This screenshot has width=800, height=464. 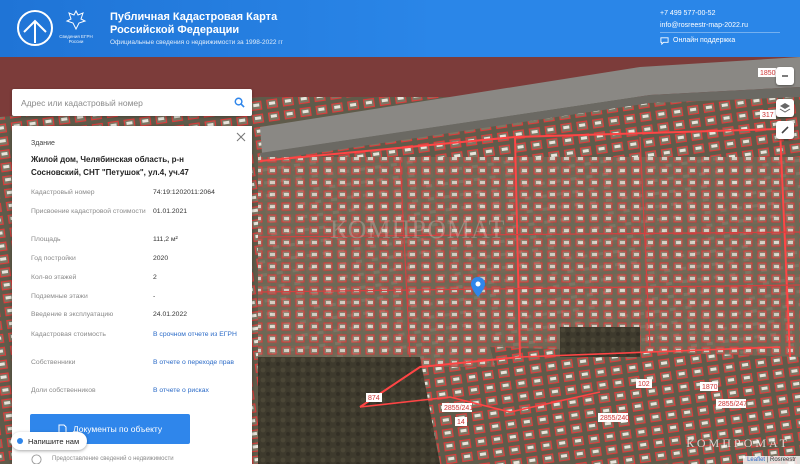 I want to click on attr-label: Доли собственников, so click(x=63, y=390).